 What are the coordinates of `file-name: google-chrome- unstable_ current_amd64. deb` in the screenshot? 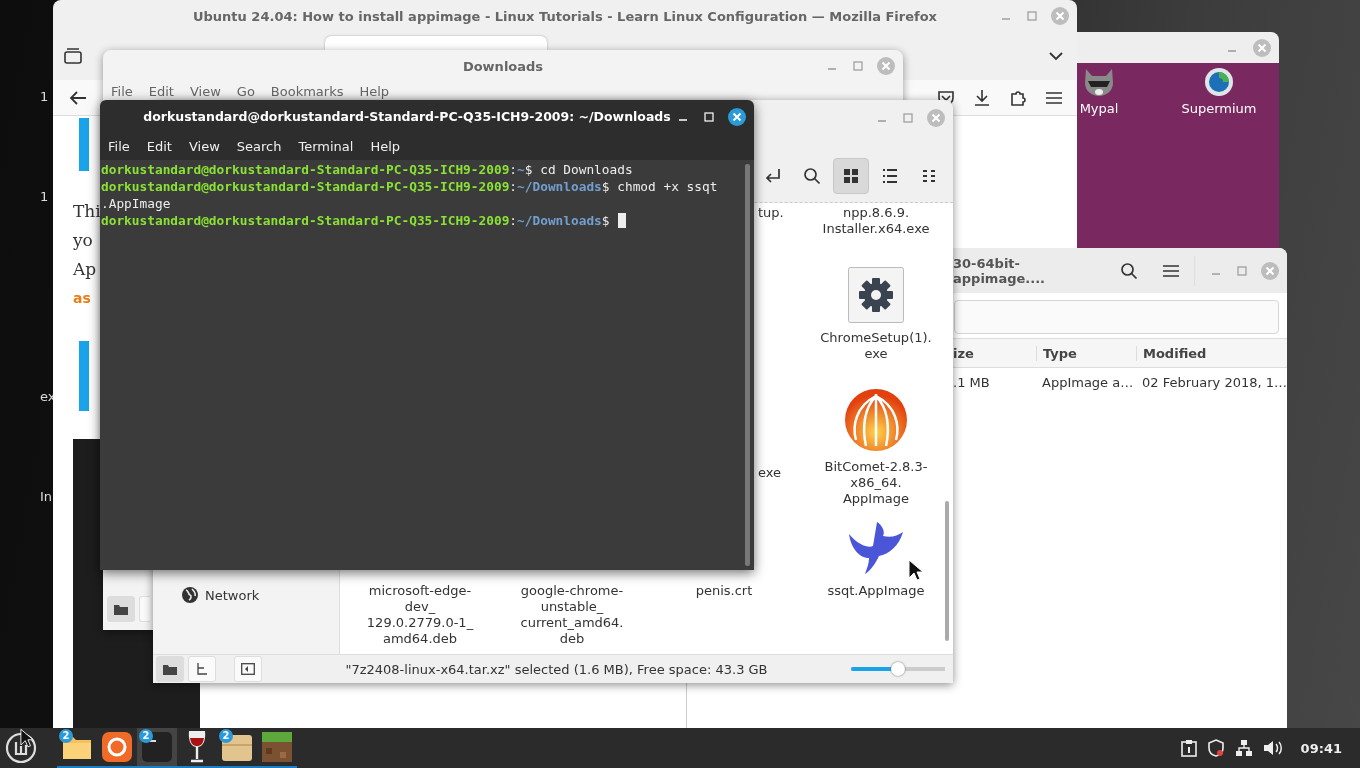 It's located at (572, 615).